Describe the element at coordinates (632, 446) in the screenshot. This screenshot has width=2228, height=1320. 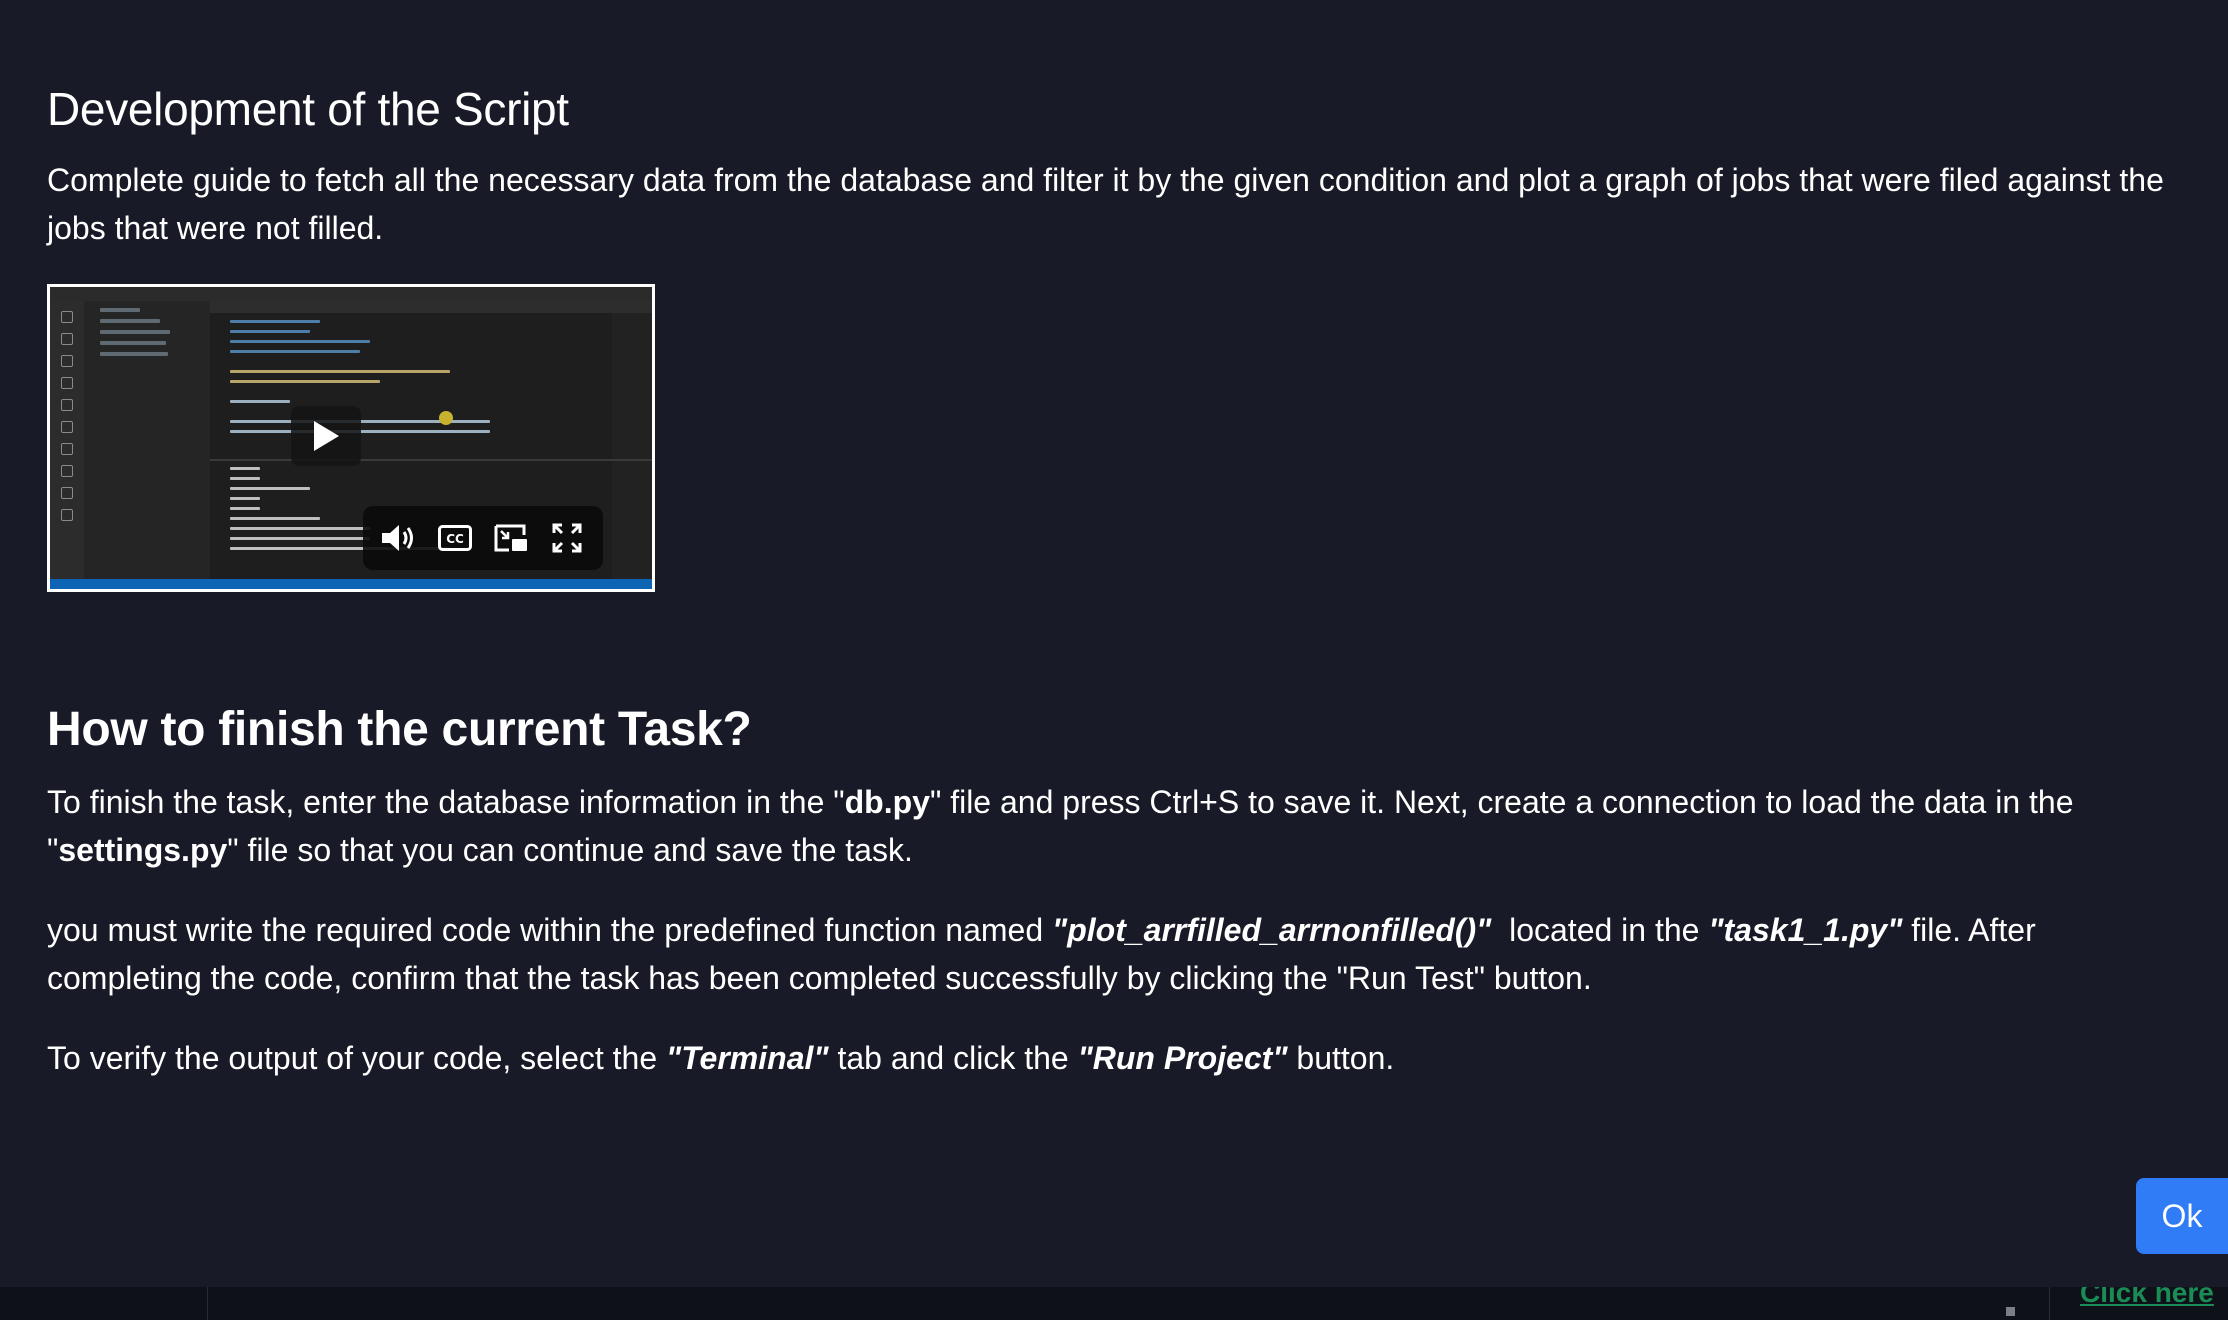
I see `thumbnail-minimap` at that location.